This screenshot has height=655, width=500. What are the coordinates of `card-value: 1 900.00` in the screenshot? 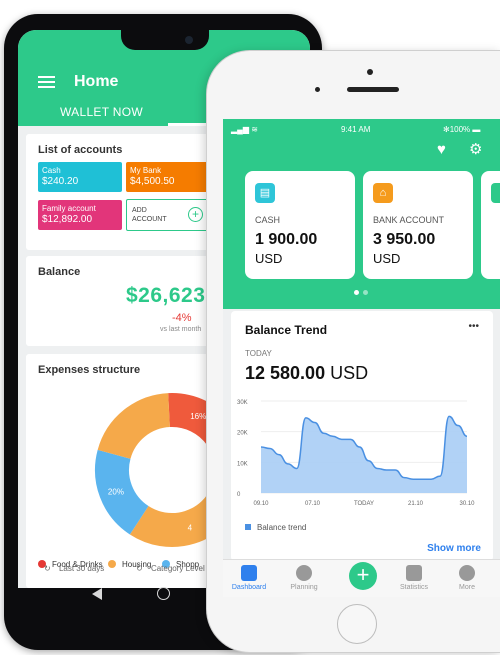 It's located at (286, 239).